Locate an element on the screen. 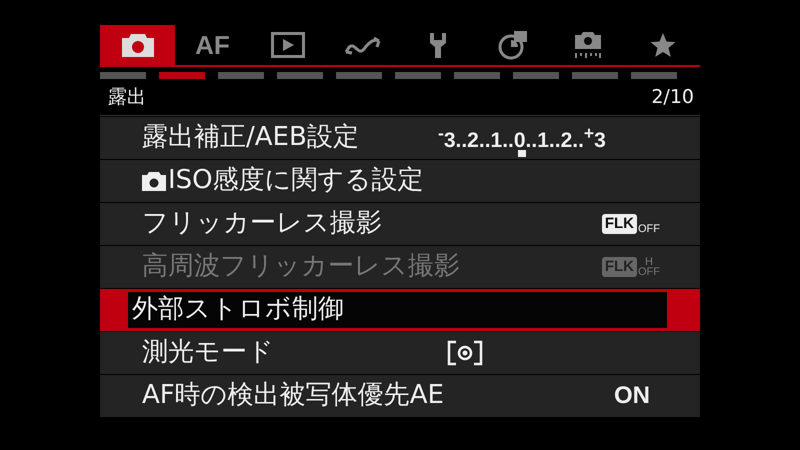 The image size is (800, 450). section-title: 露出 is located at coordinates (127, 97).